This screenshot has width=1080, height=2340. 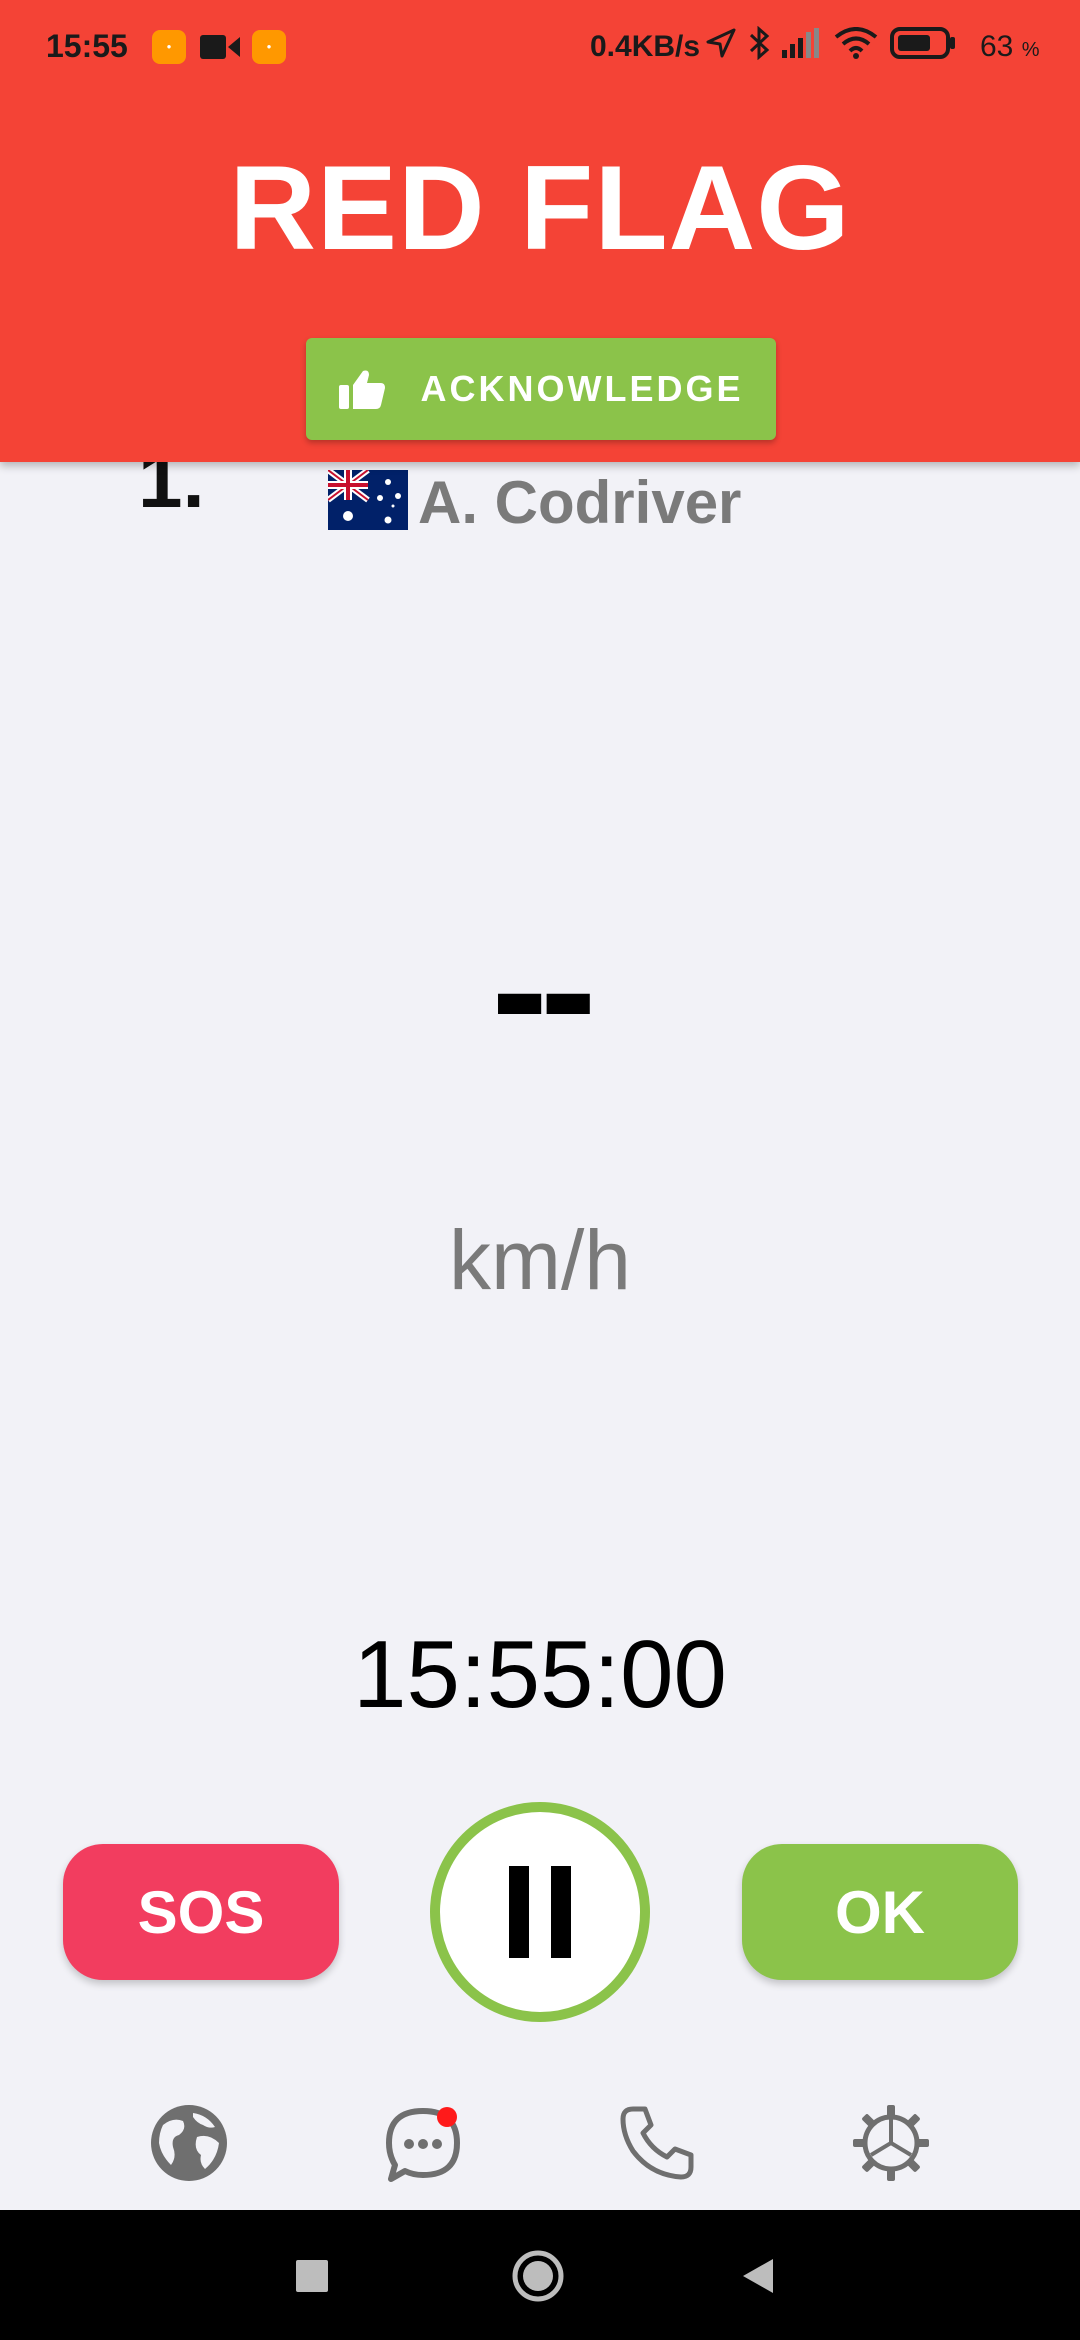 What do you see at coordinates (540, 1674) in the screenshot?
I see `clock: 15:55:00` at bounding box center [540, 1674].